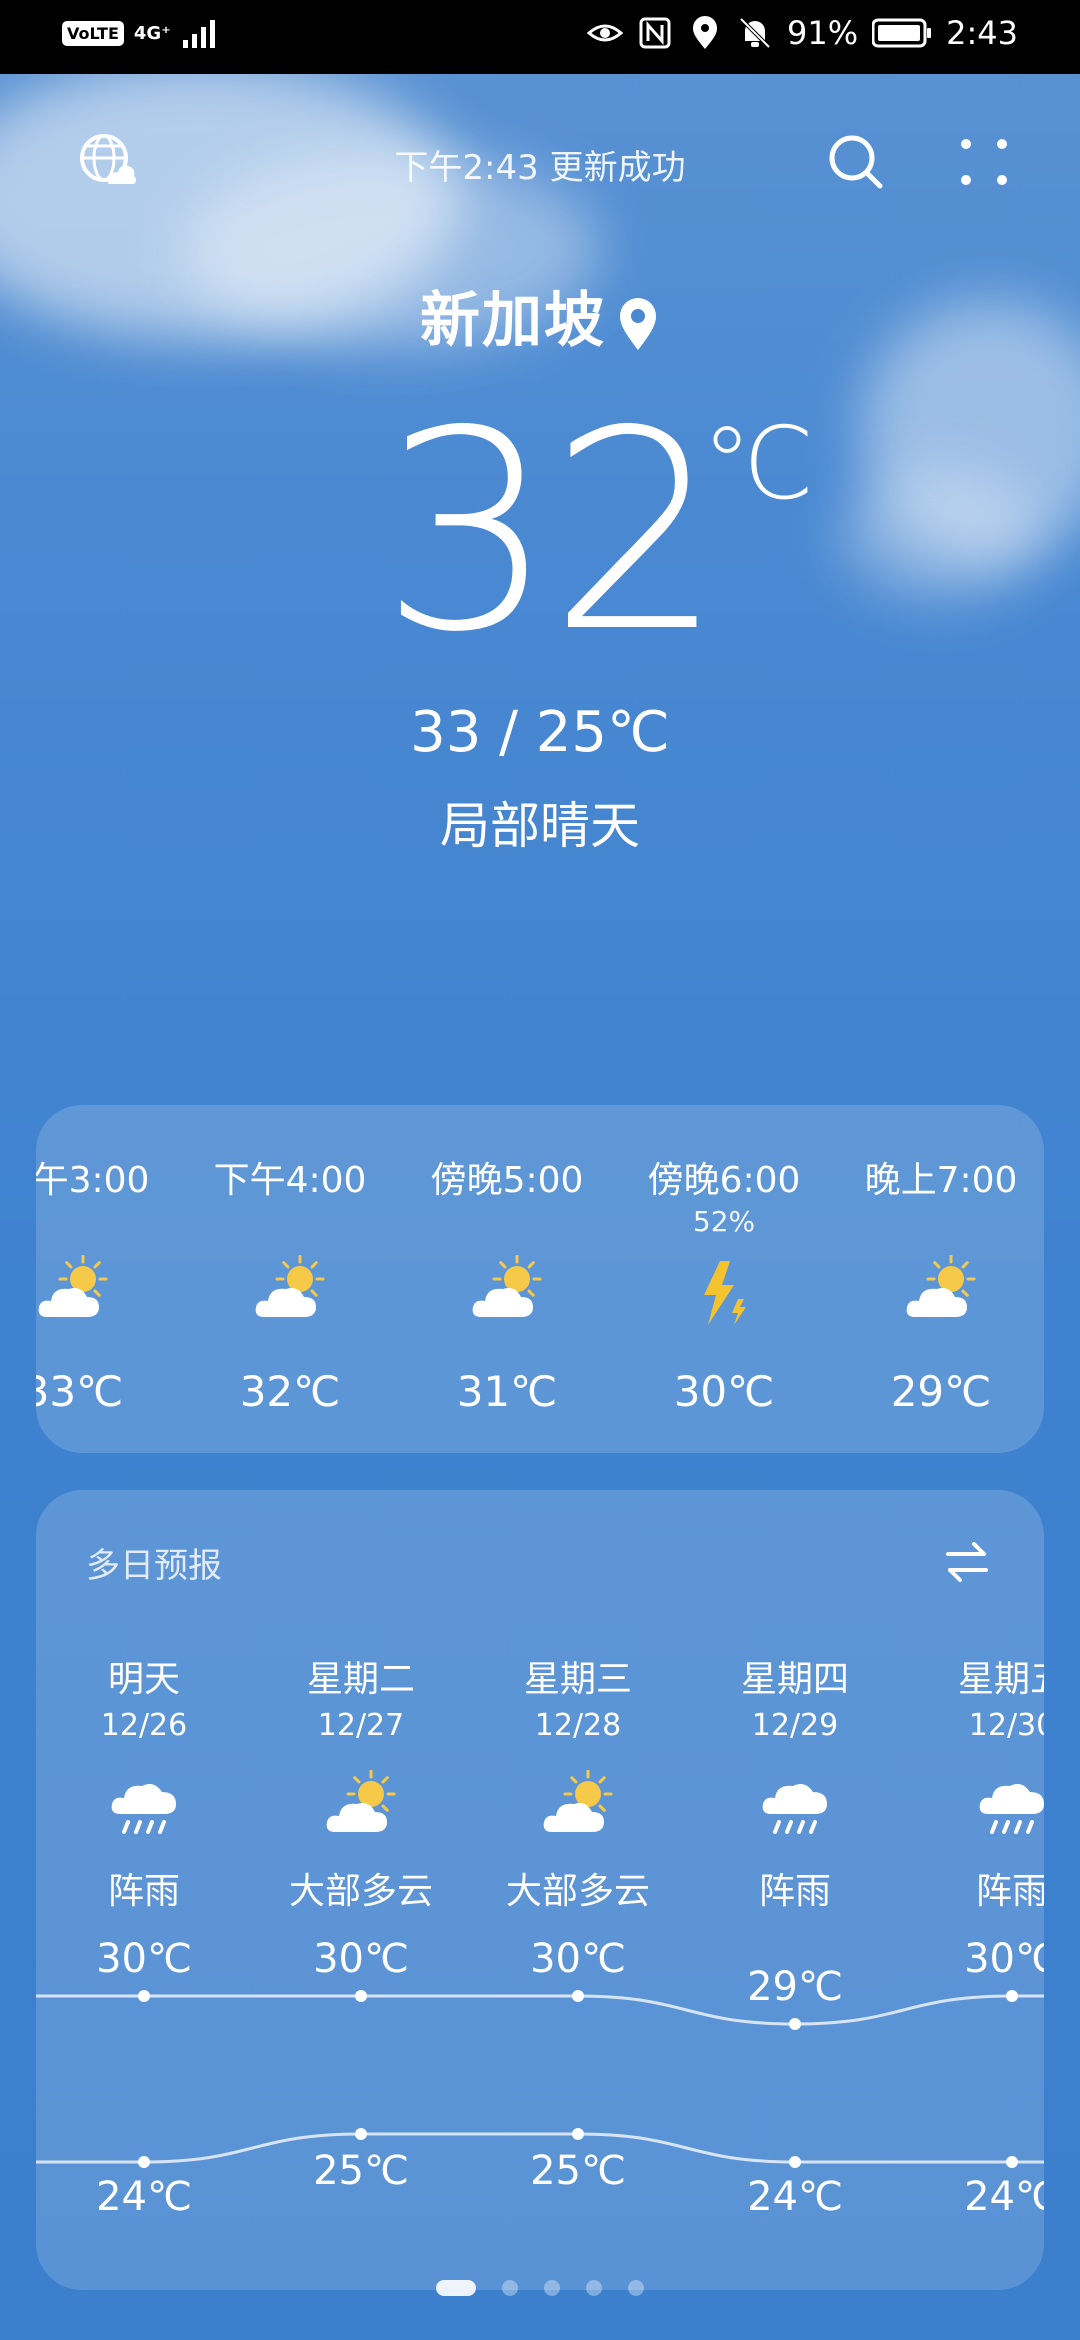 This screenshot has width=1080, height=2340. What do you see at coordinates (655, 33) in the screenshot?
I see `nfc-icon` at bounding box center [655, 33].